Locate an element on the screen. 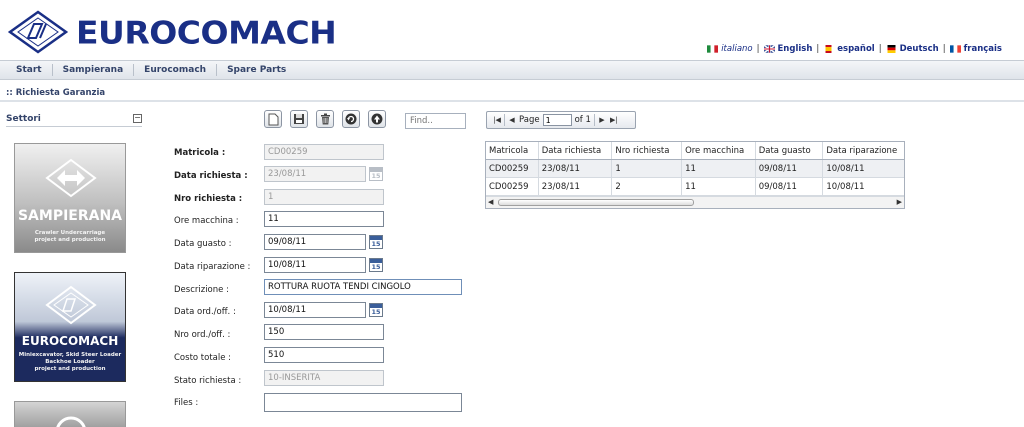  search-input is located at coordinates (435, 121).